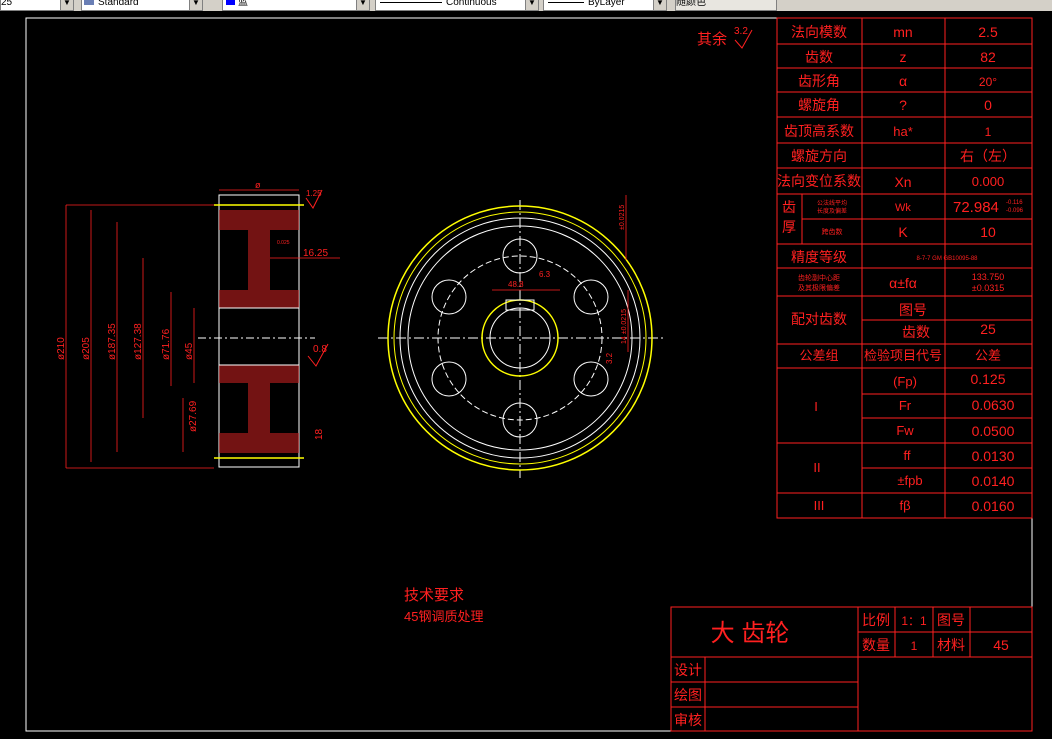  Describe the element at coordinates (916, 332) in the screenshot. I see `mate-teeth: 齿数` at that location.